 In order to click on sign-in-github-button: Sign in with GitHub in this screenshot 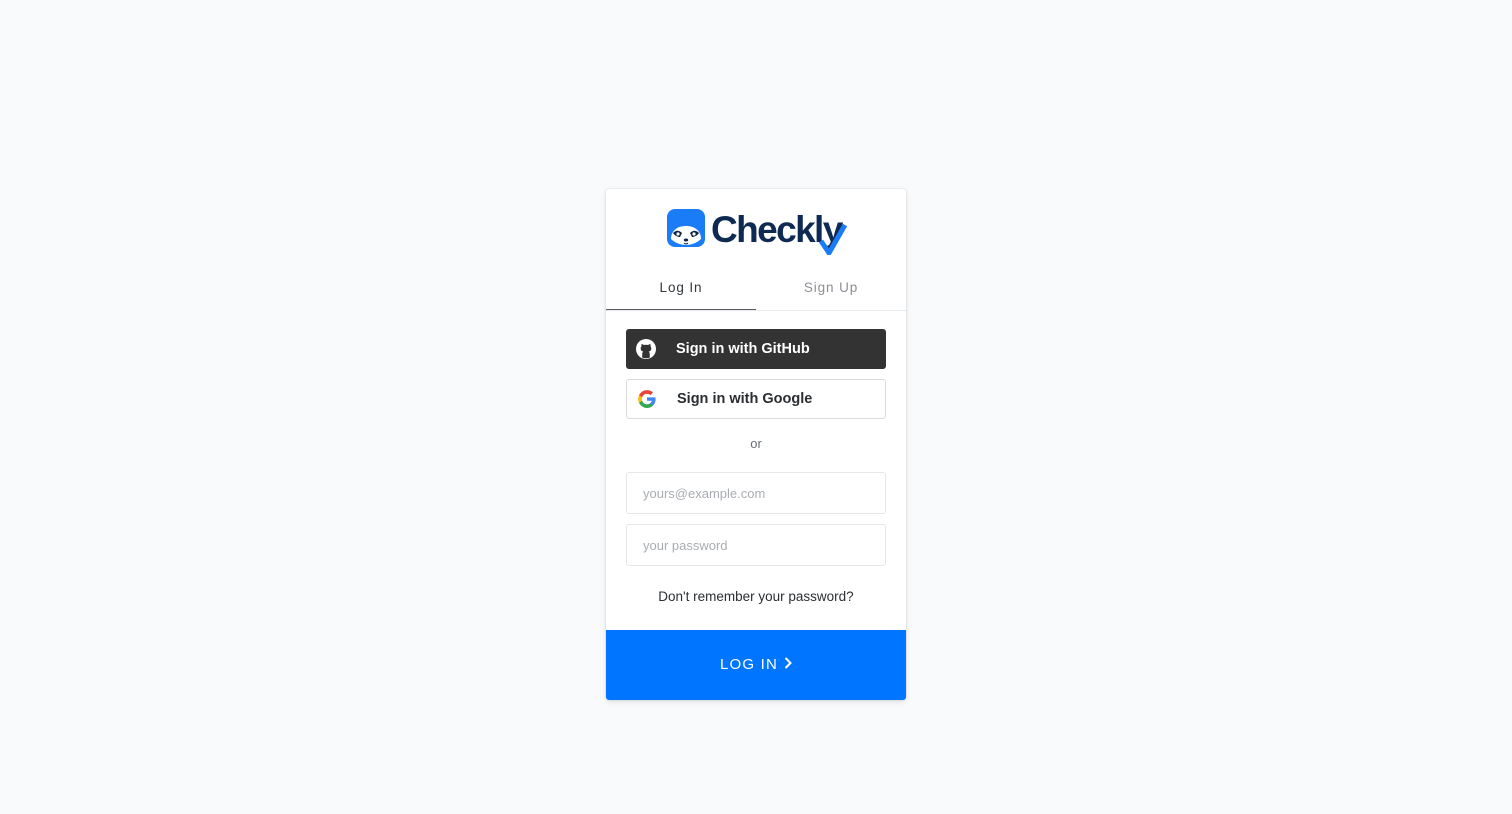, I will do `click(756, 349)`.